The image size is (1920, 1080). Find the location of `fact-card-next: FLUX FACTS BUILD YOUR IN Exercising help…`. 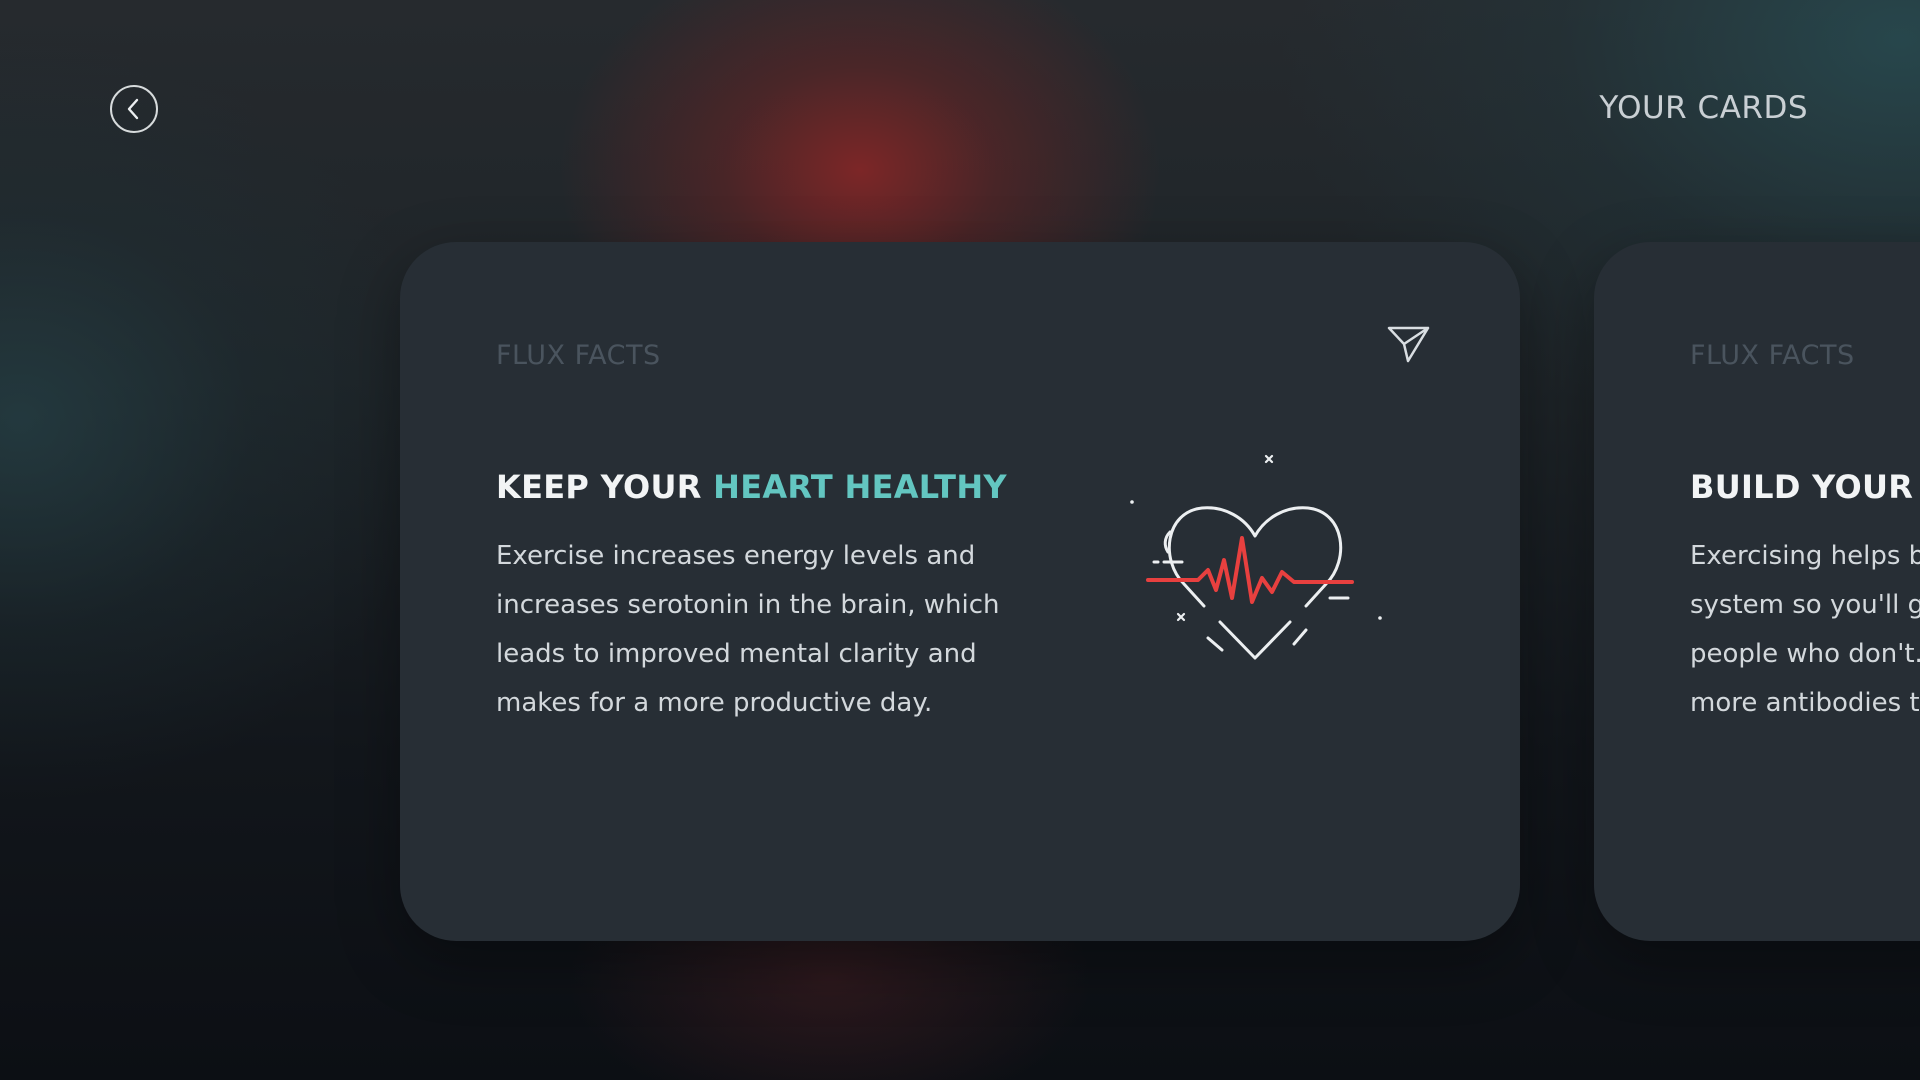

fact-card-next: FLUX FACTS BUILD YOUR IN Exercising help… is located at coordinates (1757, 591).